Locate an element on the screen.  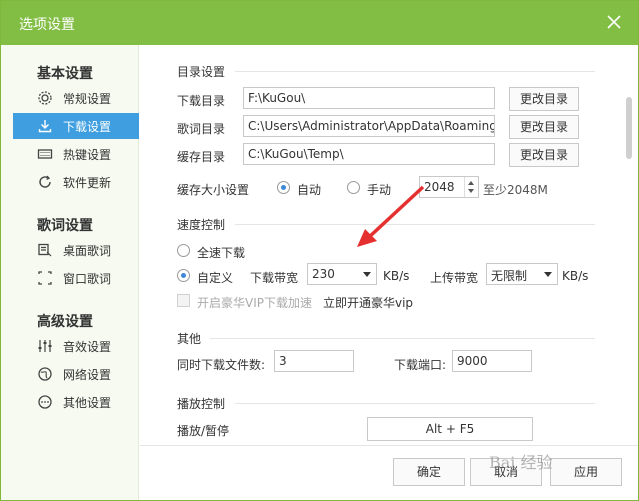
apply-button: 应用 is located at coordinates (586, 472).